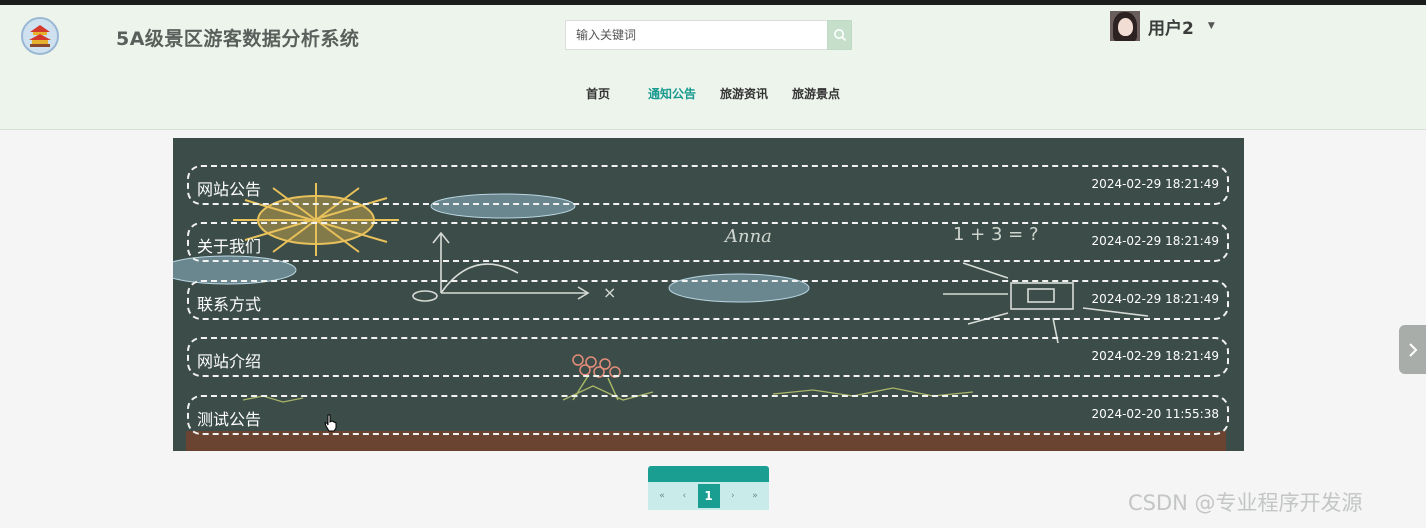 This screenshot has height=528, width=1426. Describe the element at coordinates (662, 496) in the screenshot. I see `first-page-button: «` at that location.